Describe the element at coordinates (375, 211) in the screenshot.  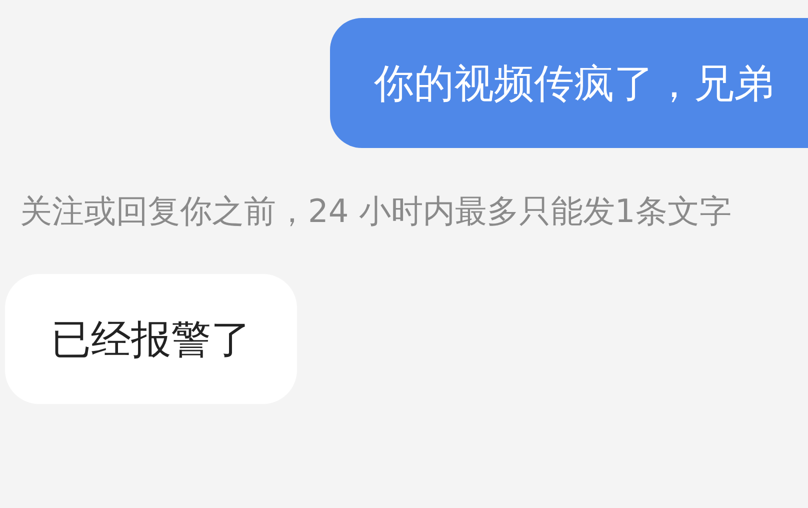
I see `notice-text: 关注或回复你之前，24 小时内最多只能发1条文字` at that location.